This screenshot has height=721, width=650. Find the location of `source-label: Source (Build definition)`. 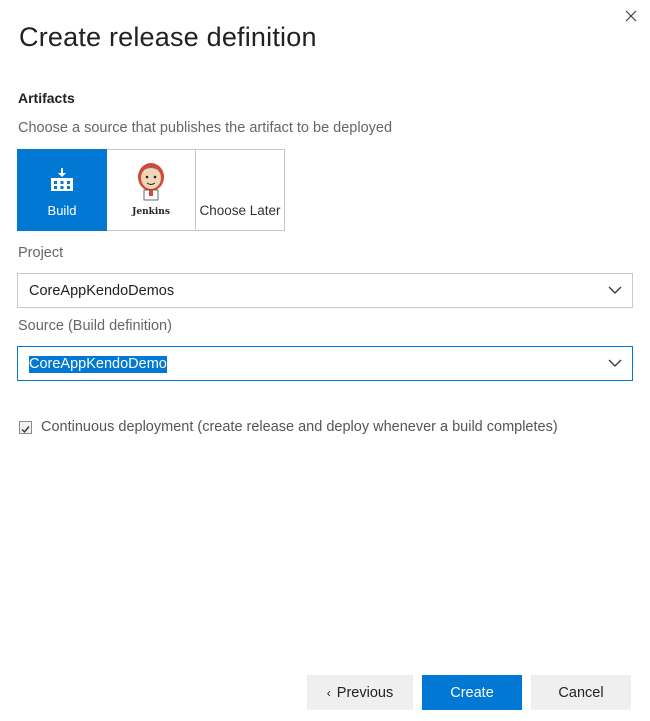

source-label: Source (Build definition) is located at coordinates (95, 326).